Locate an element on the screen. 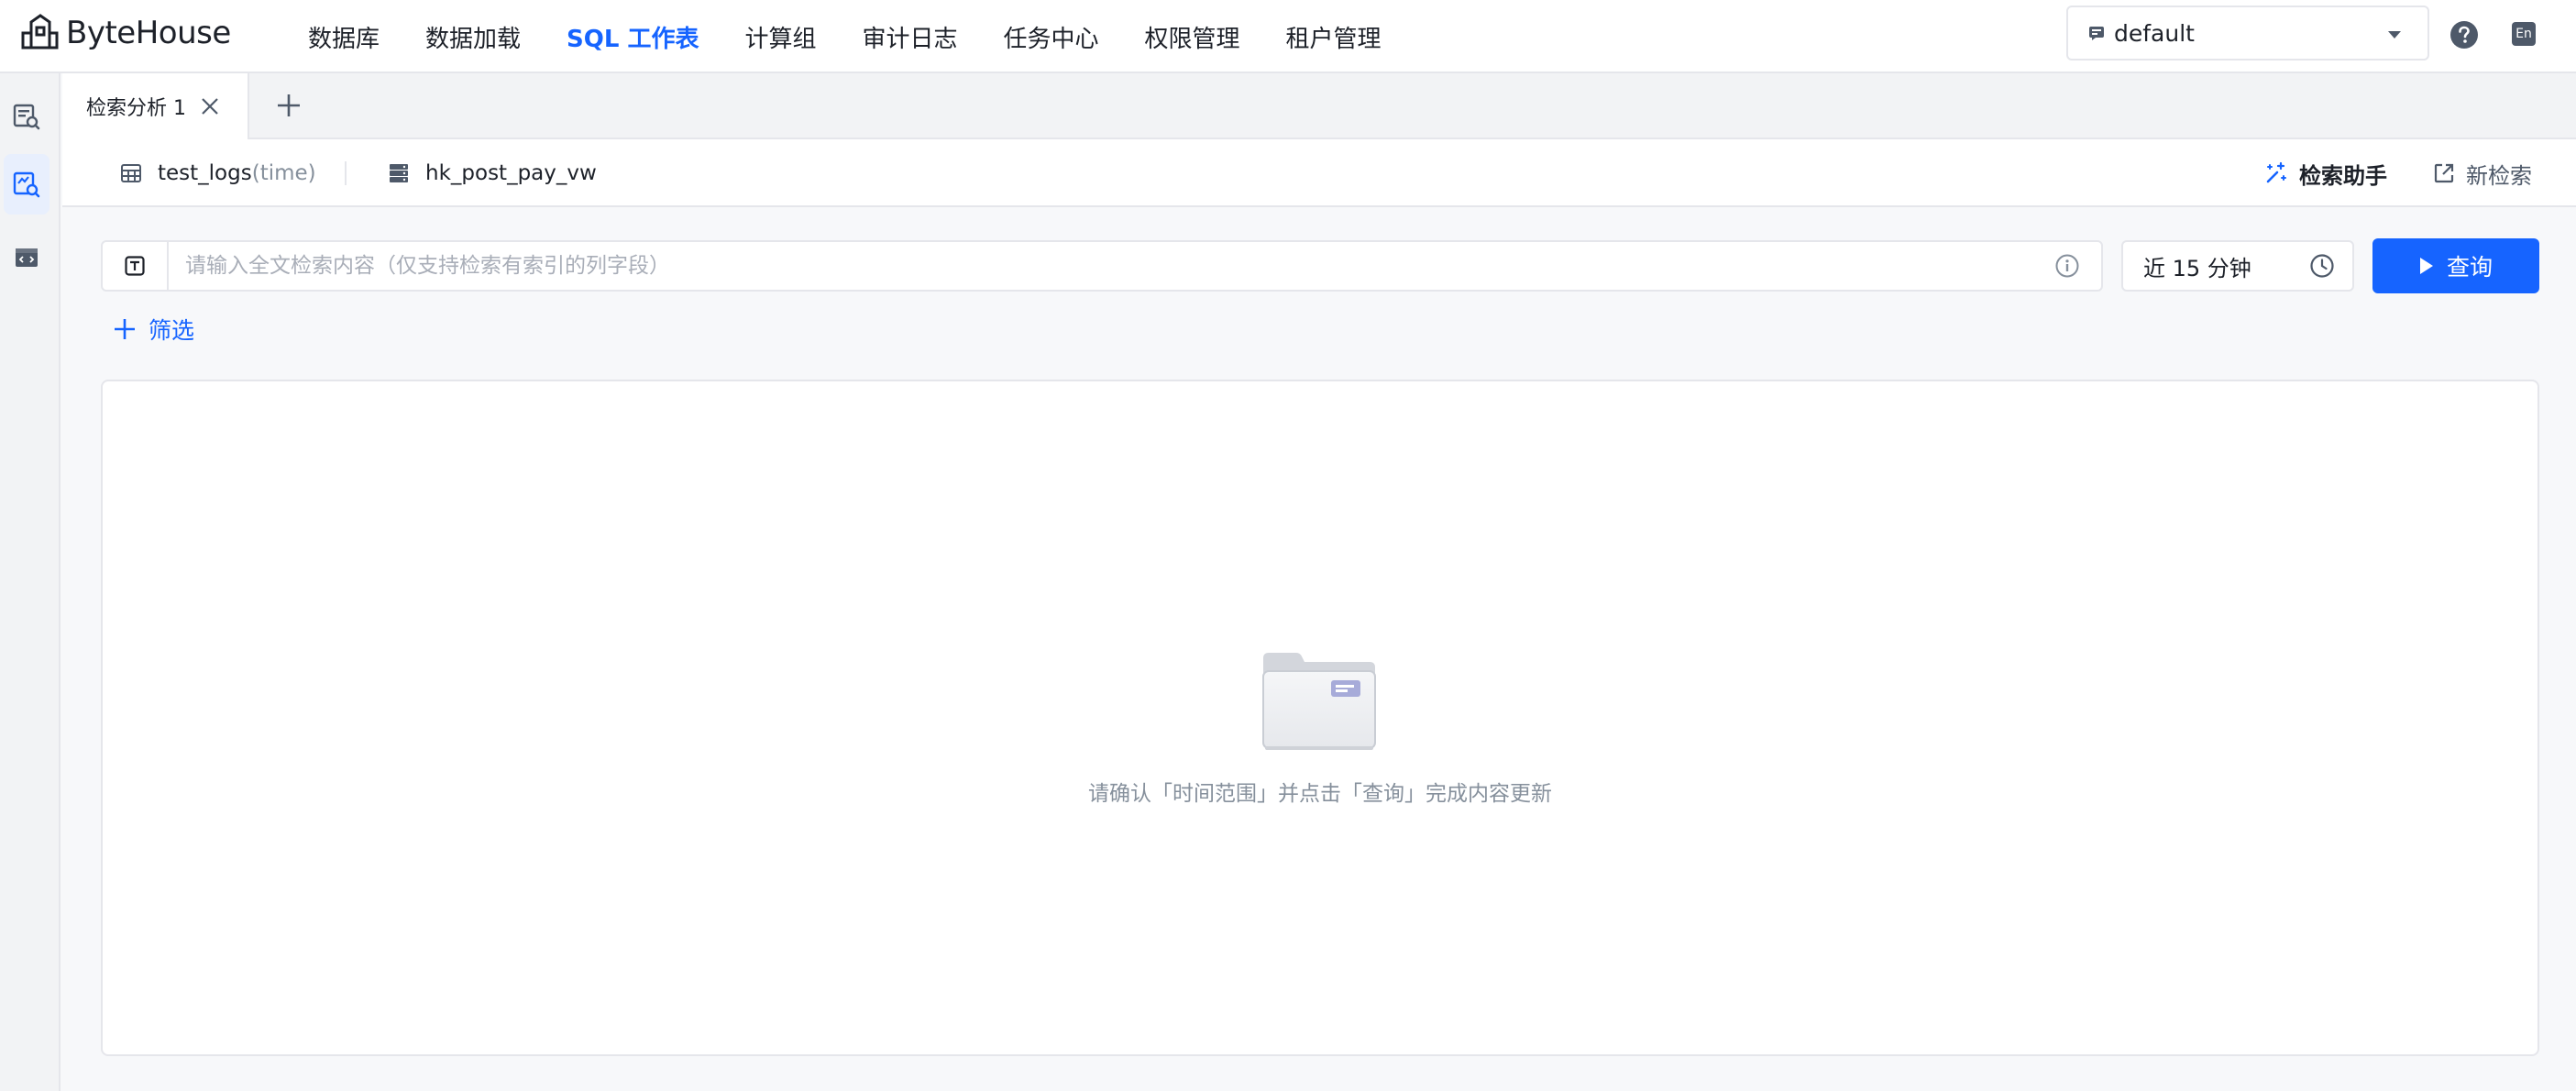  nav-item-data-loading: 数据加载 is located at coordinates (473, 37).